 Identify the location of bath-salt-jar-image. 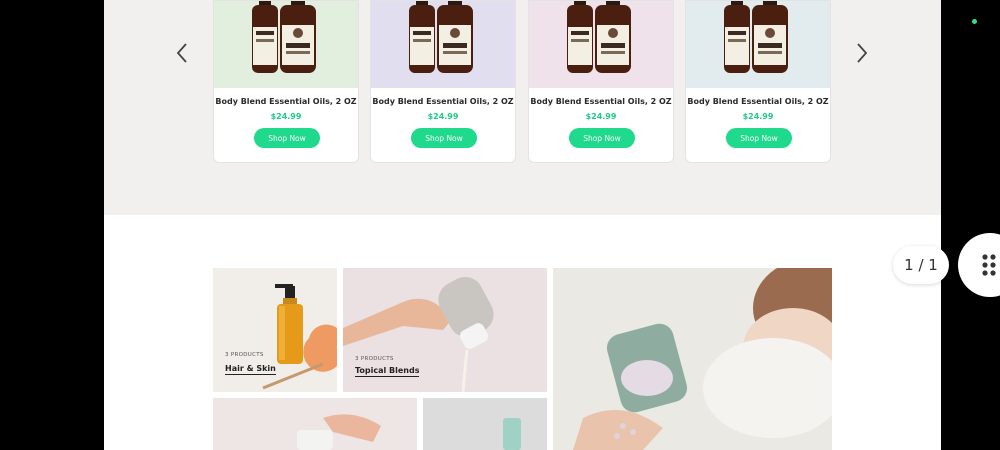
(692, 359).